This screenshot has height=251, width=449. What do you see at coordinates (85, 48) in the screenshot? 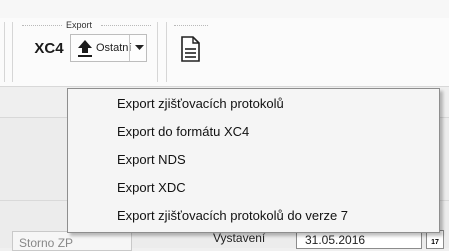
I see `upload-arrow-icon` at bounding box center [85, 48].